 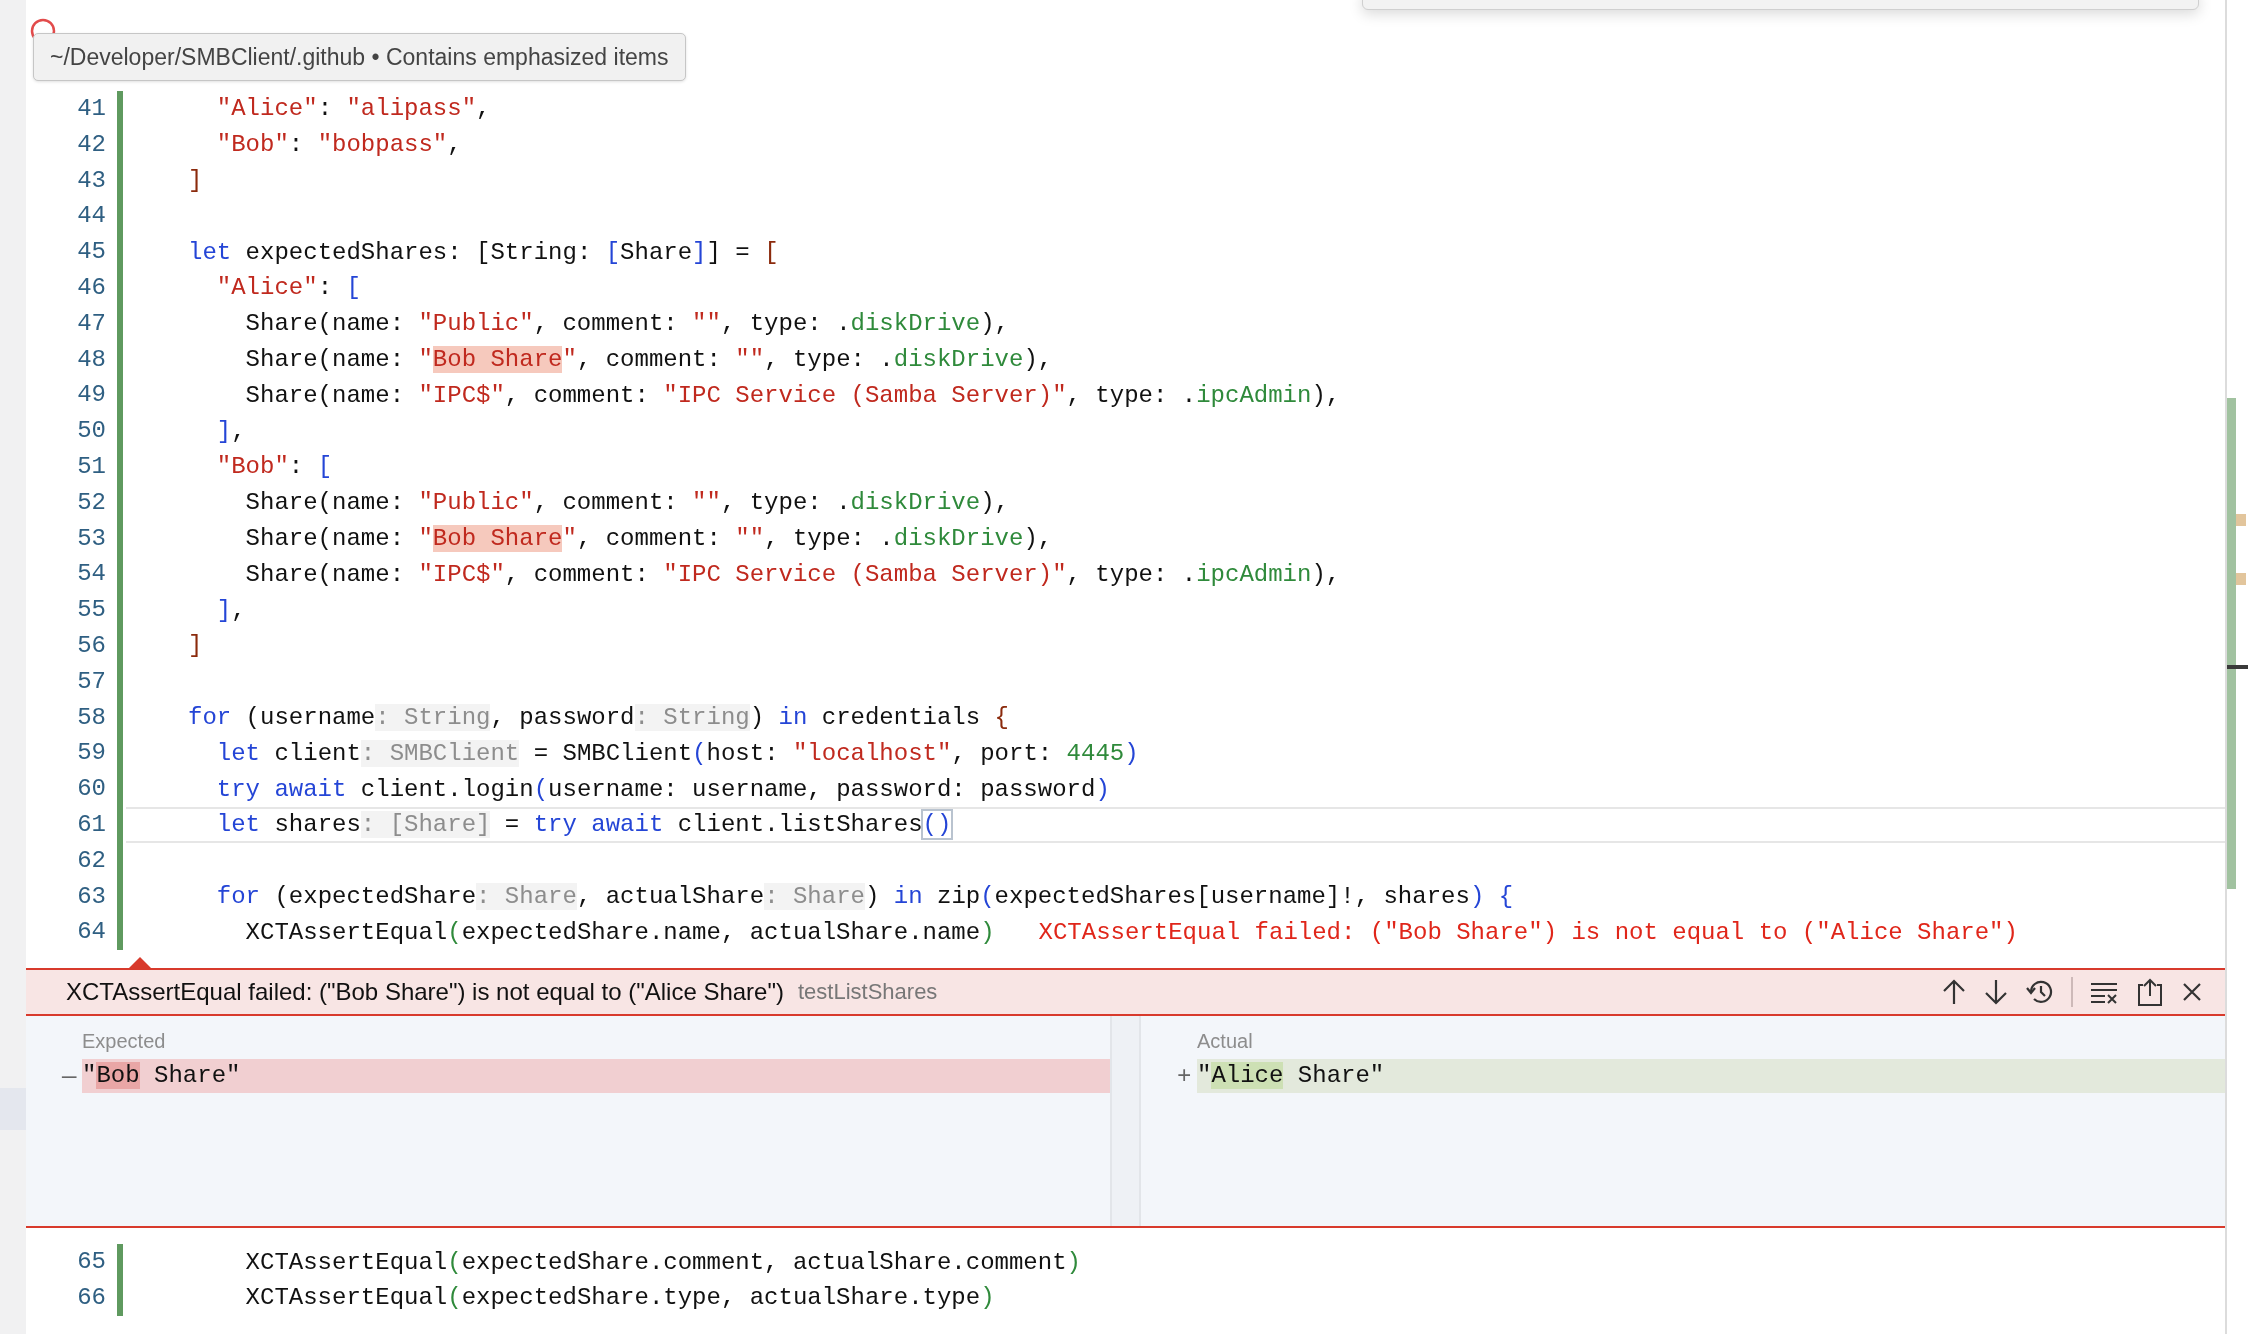 What do you see at coordinates (338, 145) in the screenshot?
I see `code-line: "Bob": "bobpass",` at bounding box center [338, 145].